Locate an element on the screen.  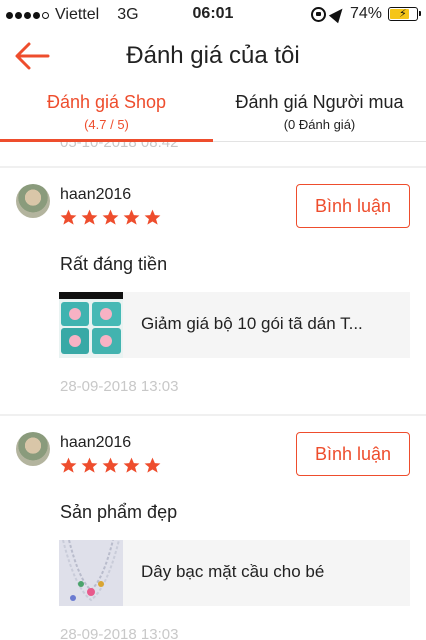
tab-shop-reviews: Đánh giá Shop (4.7 / 5) is located at coordinates (106, 113).